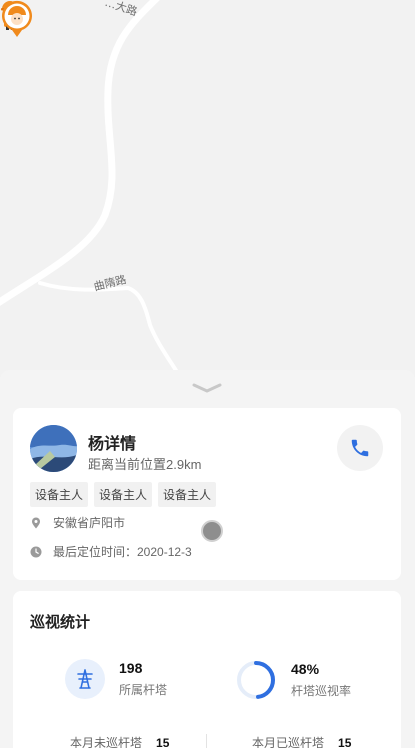  I want to click on towers-count: 198, so click(131, 668).